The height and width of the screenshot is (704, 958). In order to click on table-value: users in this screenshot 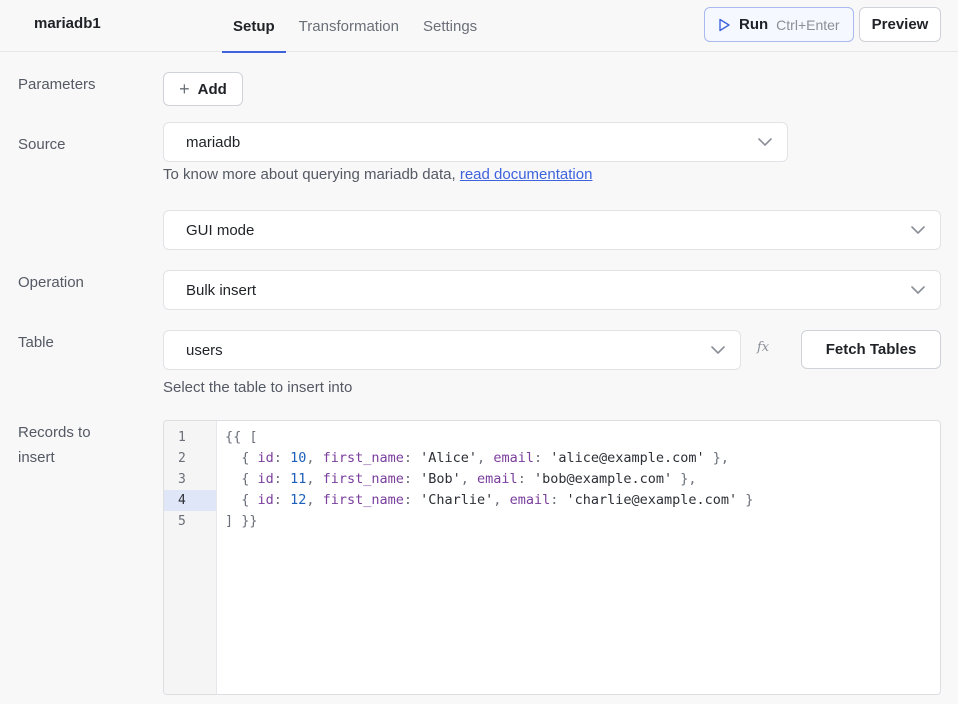, I will do `click(204, 350)`.